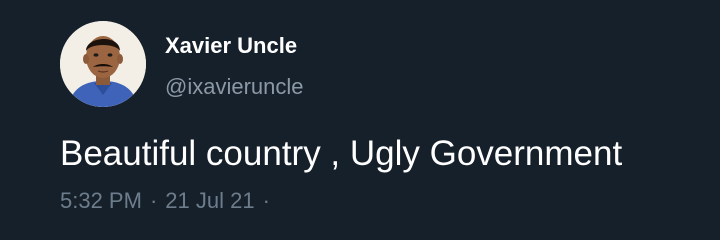 The image size is (720, 240). What do you see at coordinates (101, 200) in the screenshot?
I see `tweet-time: 5:32 PM` at bounding box center [101, 200].